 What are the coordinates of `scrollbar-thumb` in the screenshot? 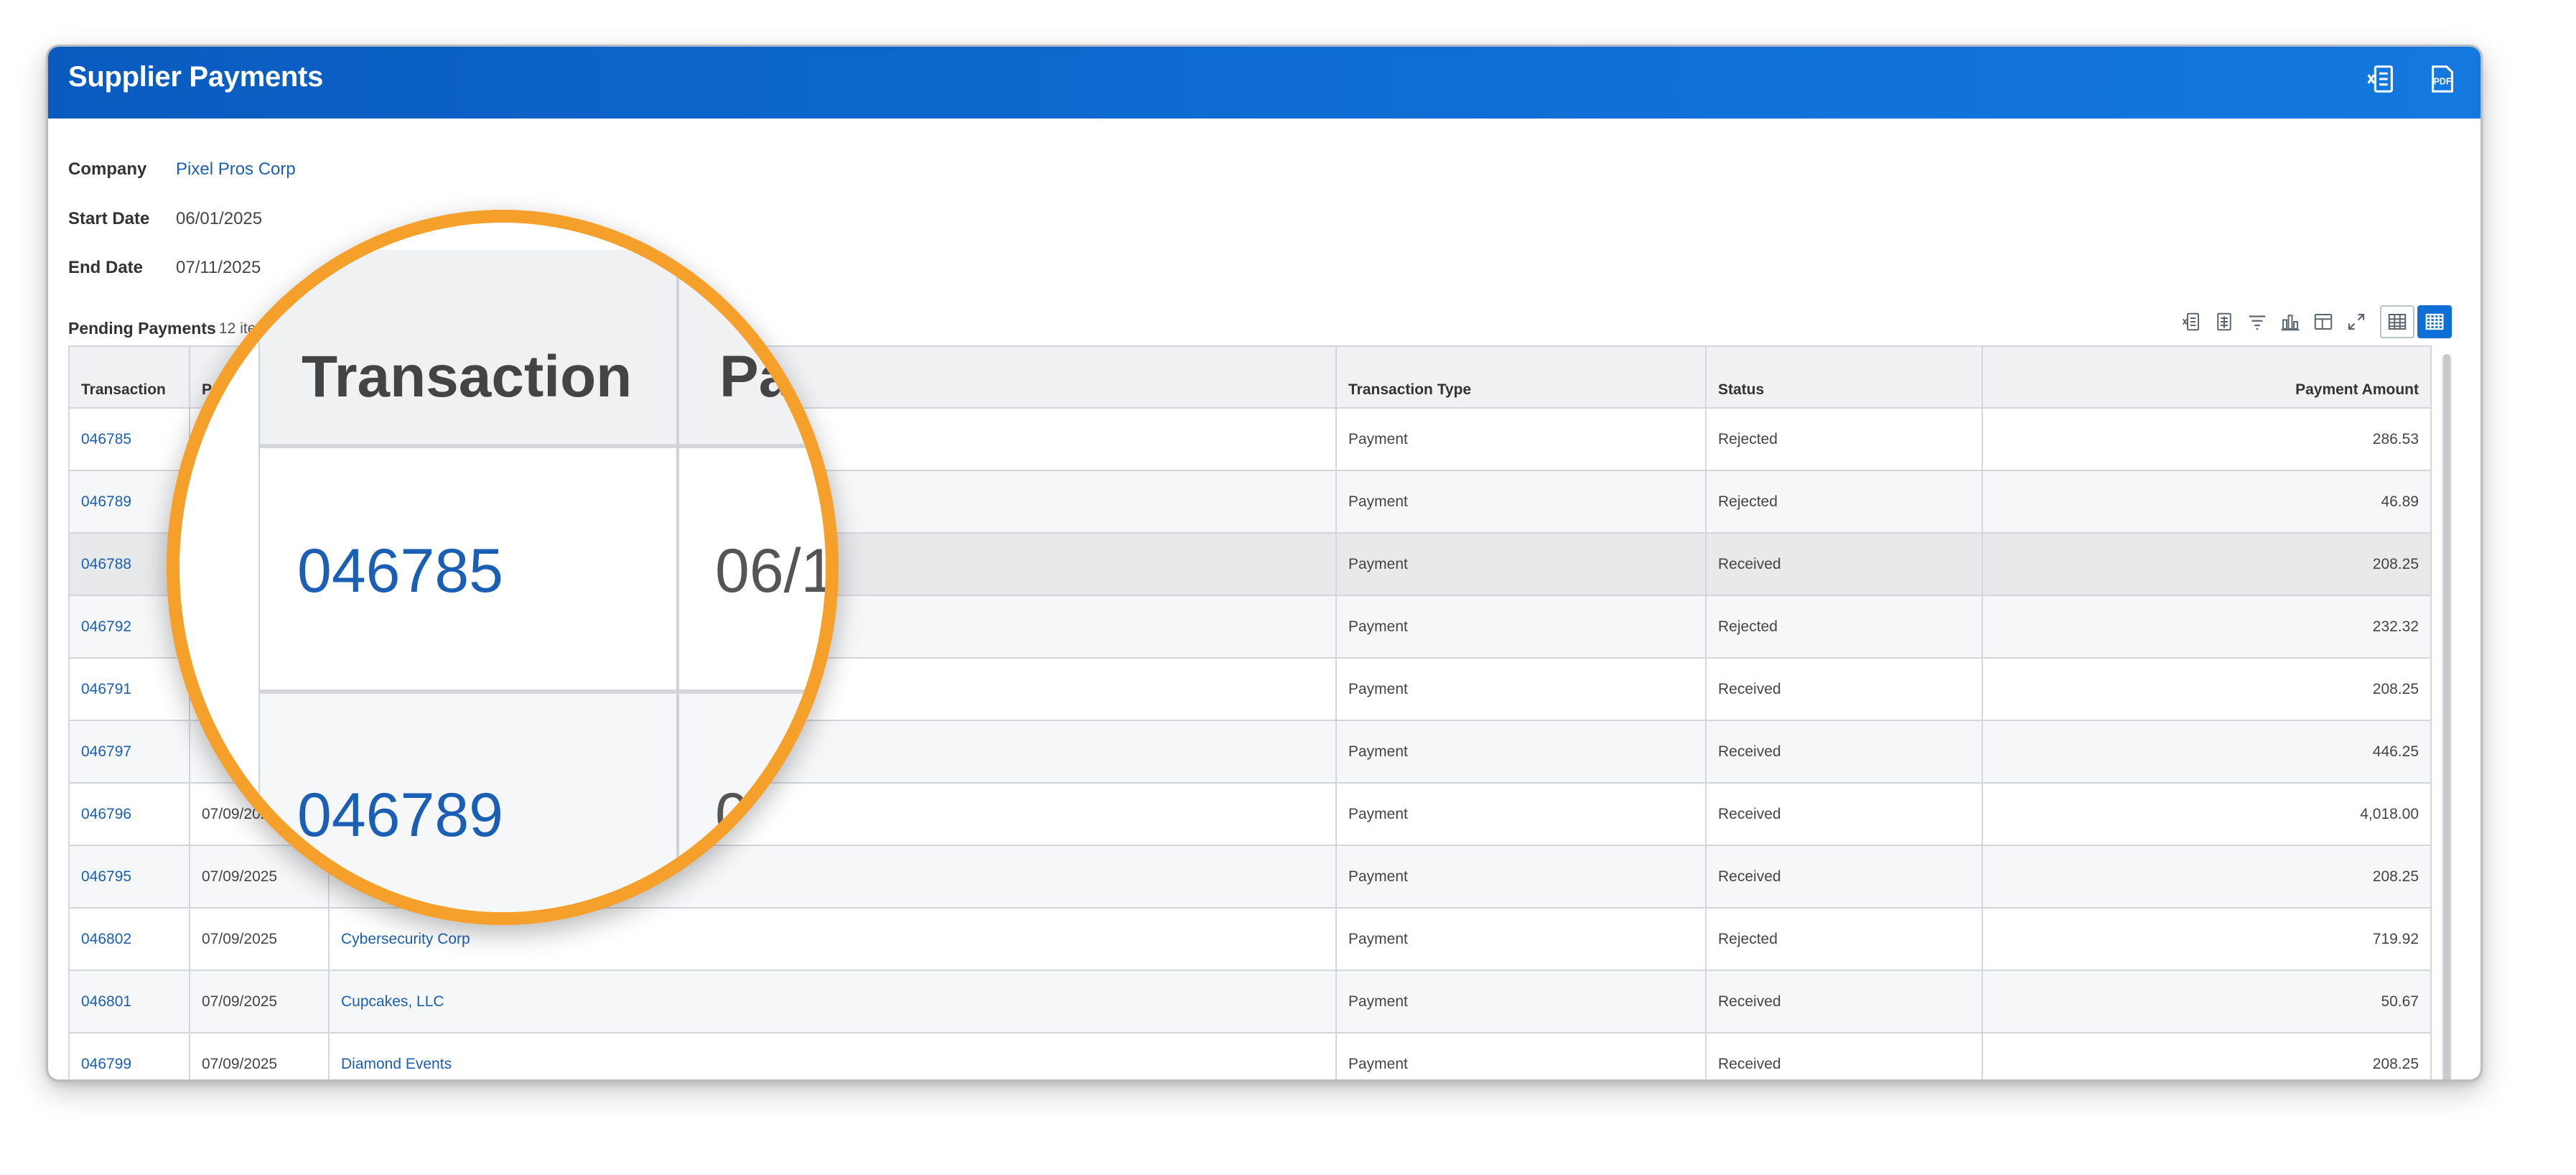 It's located at (2446, 716).